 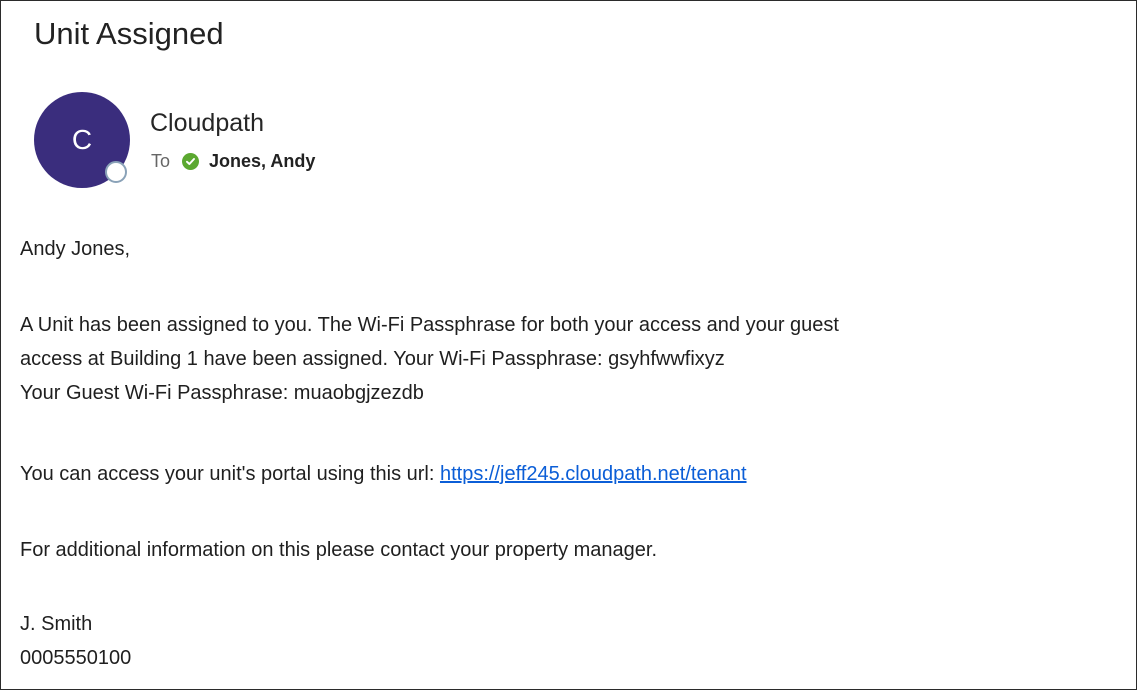 What do you see at coordinates (161, 161) in the screenshot?
I see `to-label: To` at bounding box center [161, 161].